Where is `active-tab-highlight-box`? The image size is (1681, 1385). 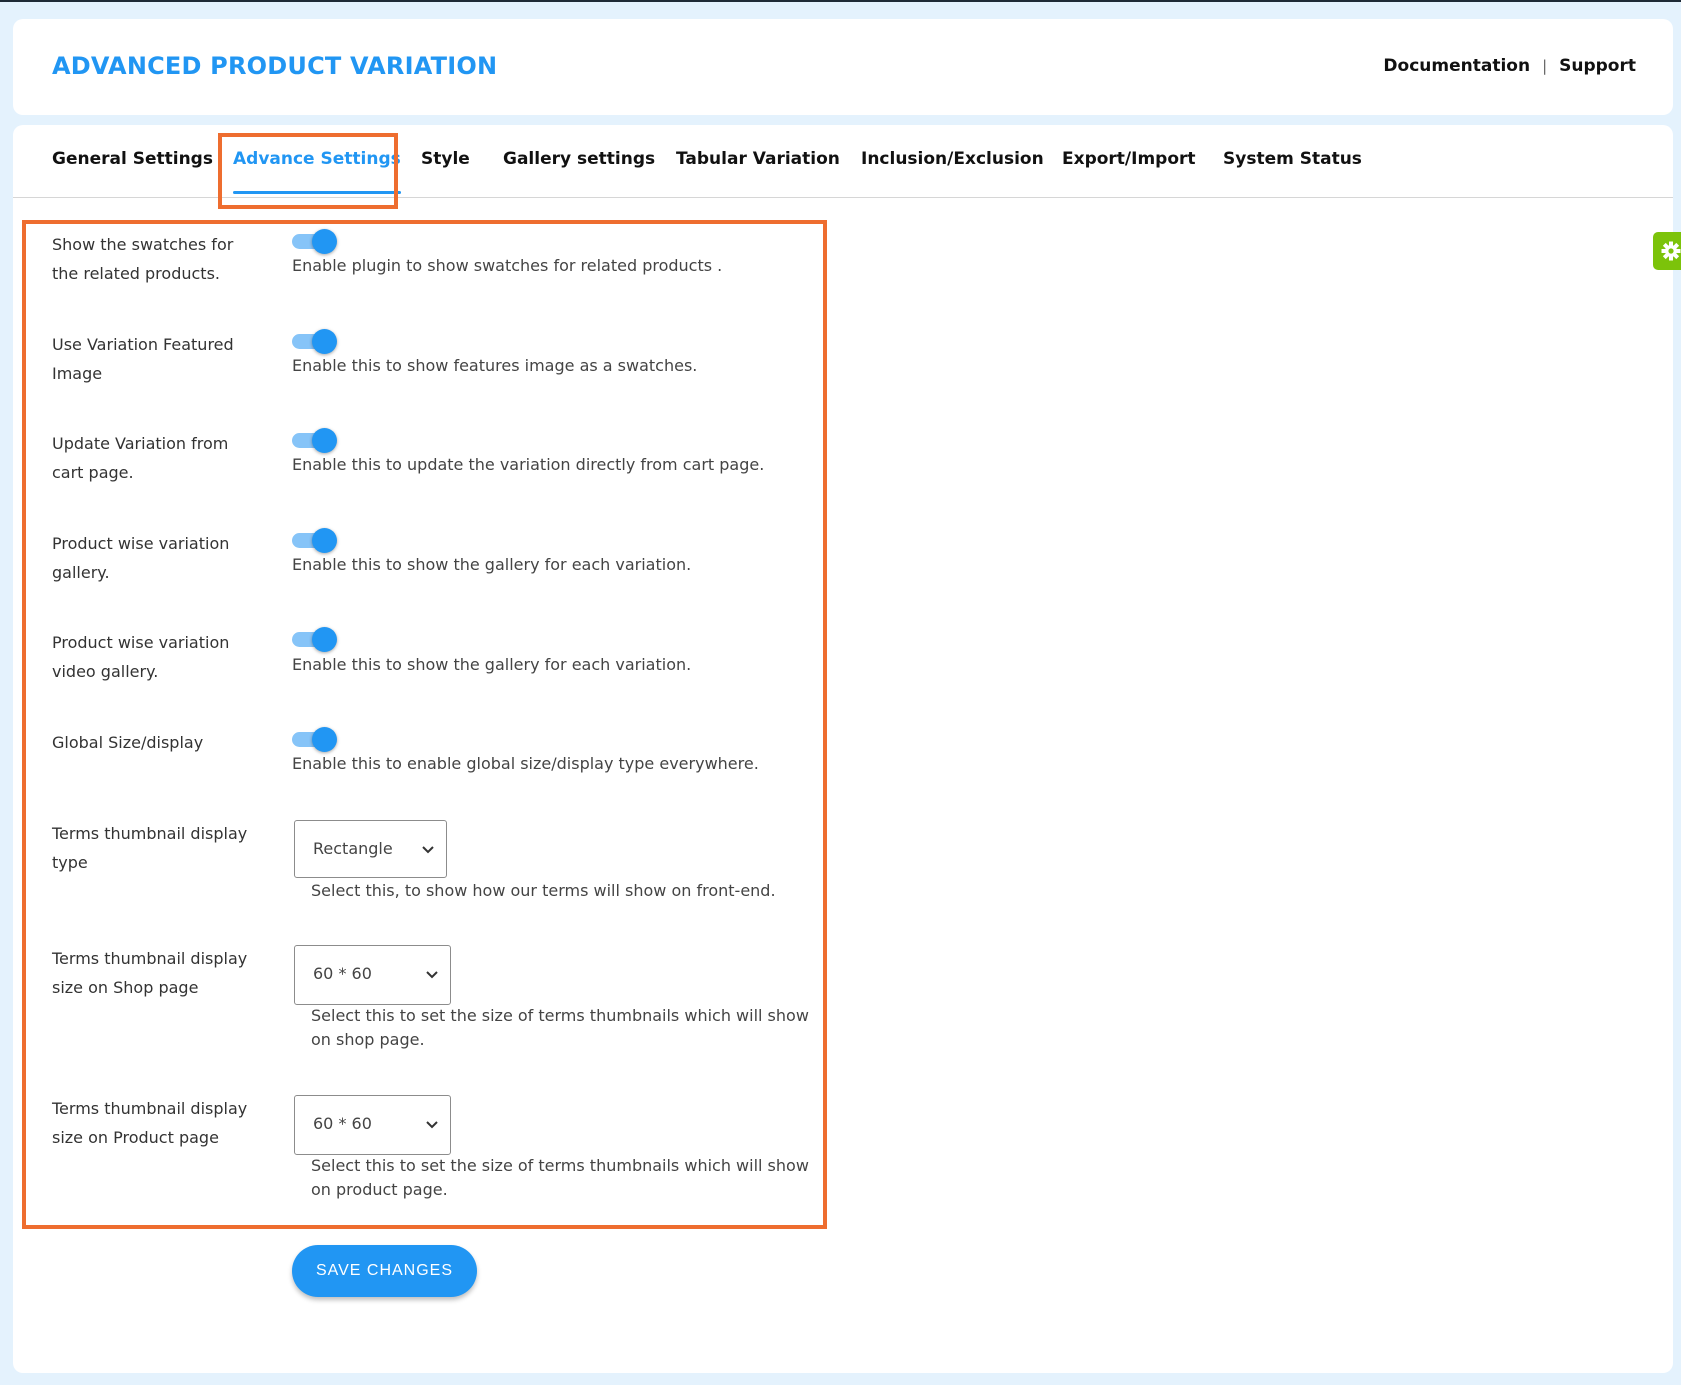
active-tab-highlight-box is located at coordinates (308, 171).